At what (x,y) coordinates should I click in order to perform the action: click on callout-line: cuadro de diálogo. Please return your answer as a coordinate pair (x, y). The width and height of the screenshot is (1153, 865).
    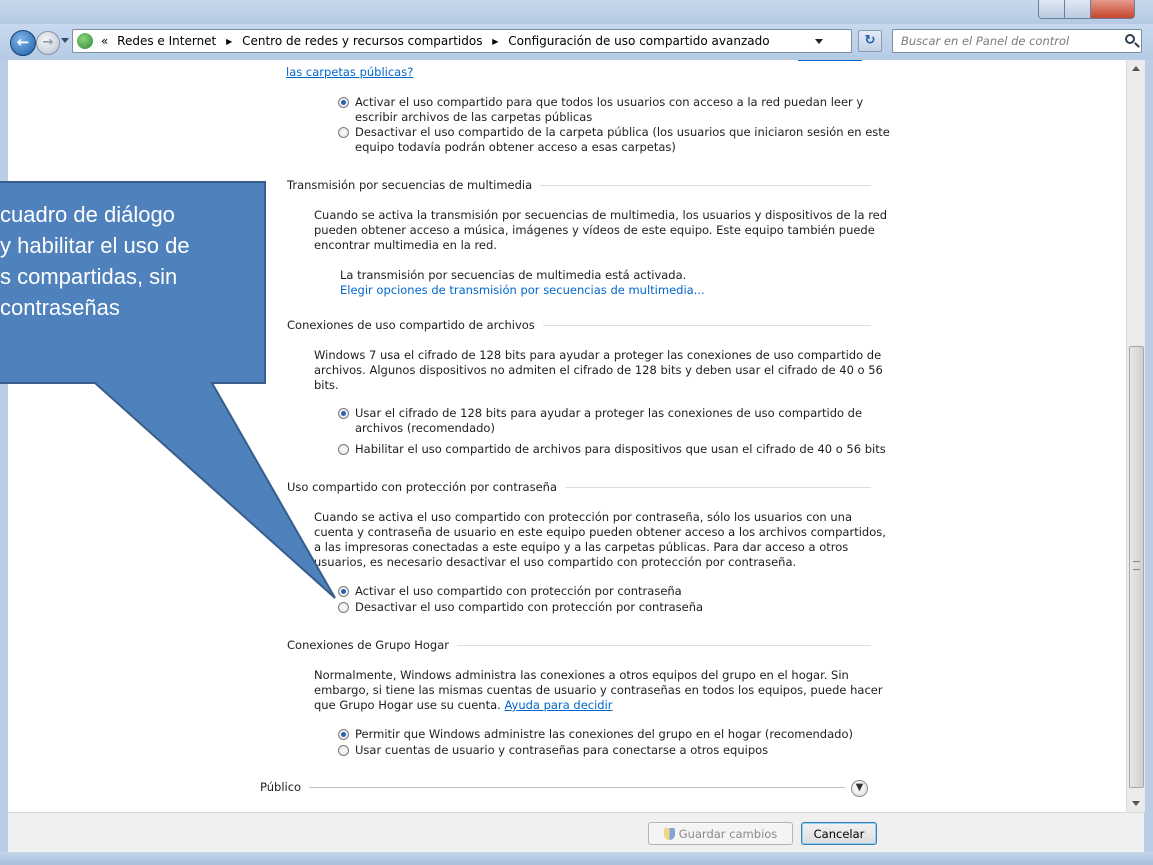
    Looking at the image, I should click on (87, 214).